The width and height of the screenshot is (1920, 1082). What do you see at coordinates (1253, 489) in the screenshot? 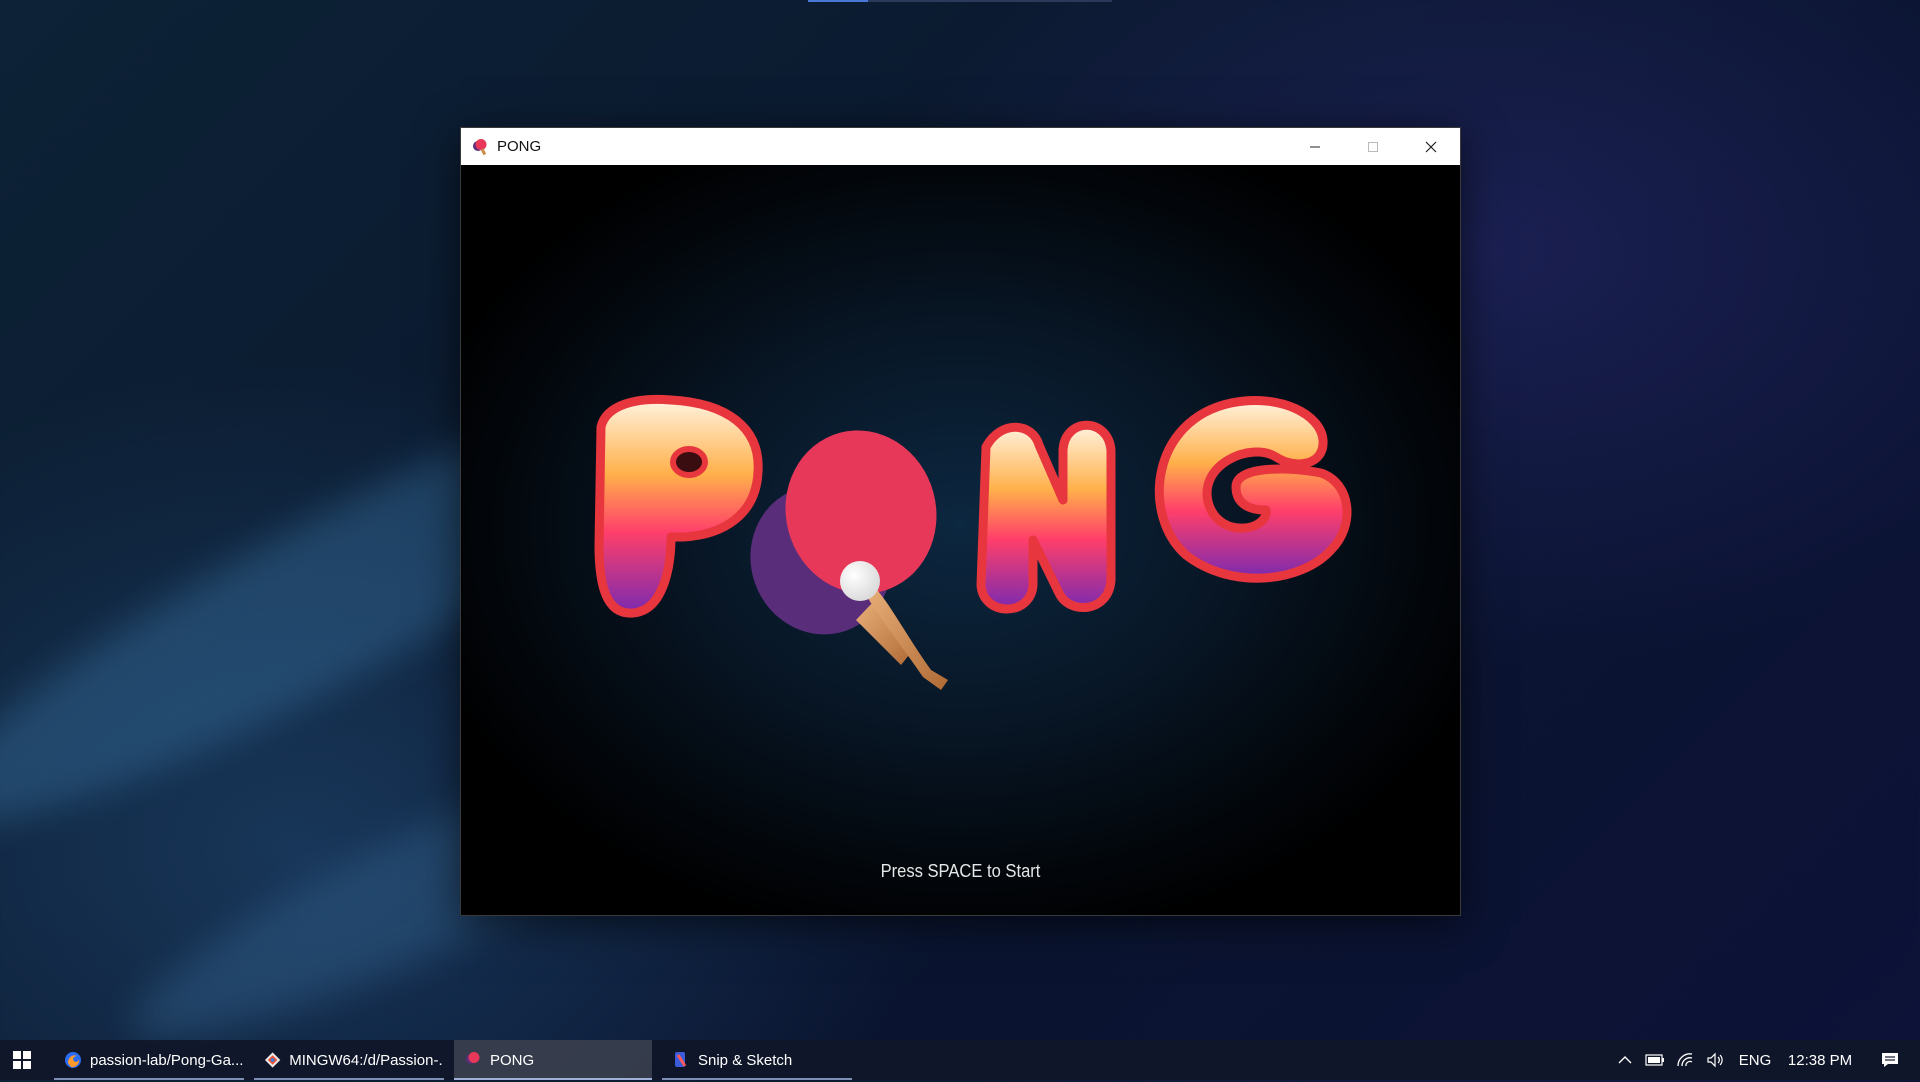
I see `logo-letter-g` at bounding box center [1253, 489].